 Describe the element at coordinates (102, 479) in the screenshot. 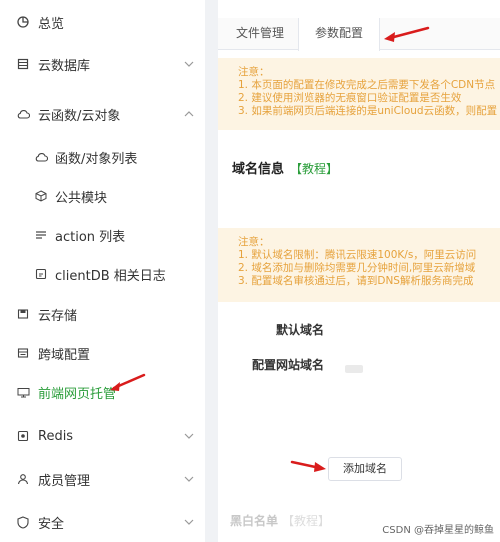

I see `sidebar-item-members: 成员管理` at that location.